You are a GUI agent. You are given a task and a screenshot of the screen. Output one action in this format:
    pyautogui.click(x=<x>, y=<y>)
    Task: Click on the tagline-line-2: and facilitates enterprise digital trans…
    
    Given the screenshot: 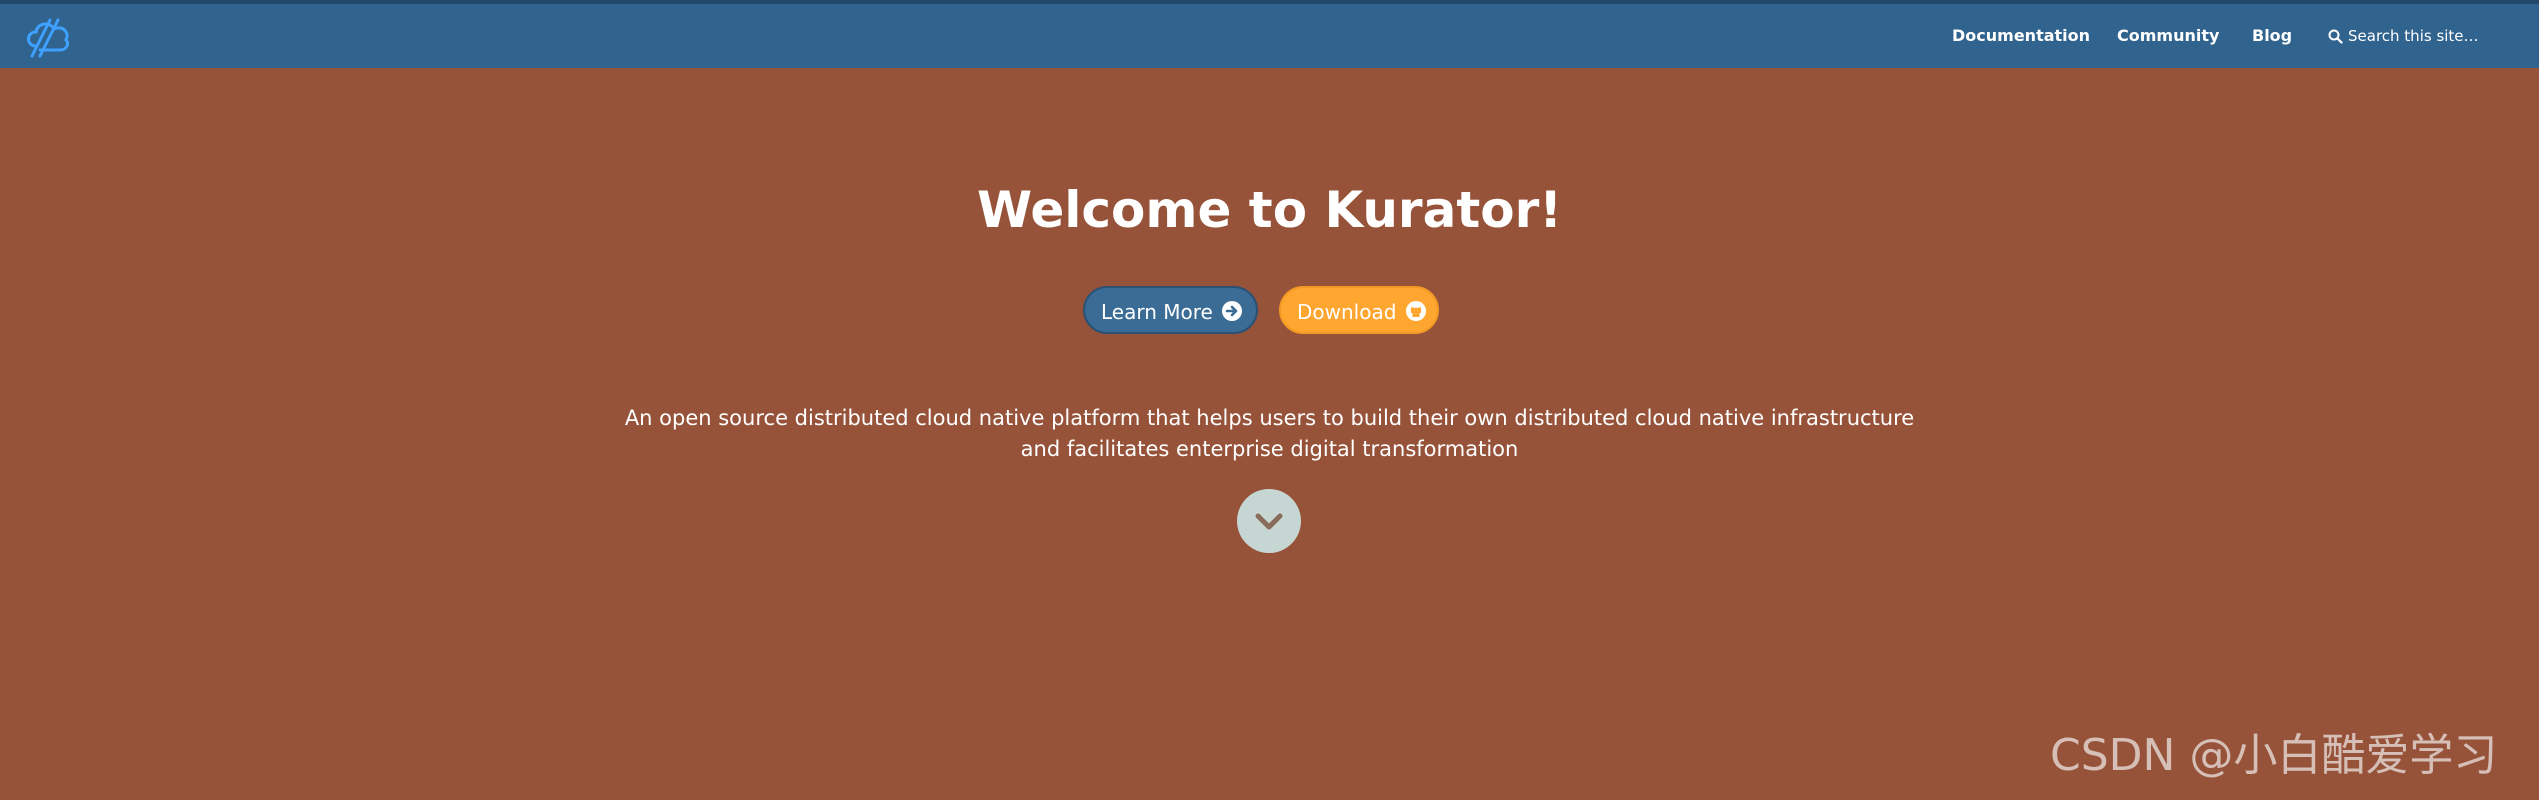 What is the action you would take?
    pyautogui.click(x=1269, y=449)
    